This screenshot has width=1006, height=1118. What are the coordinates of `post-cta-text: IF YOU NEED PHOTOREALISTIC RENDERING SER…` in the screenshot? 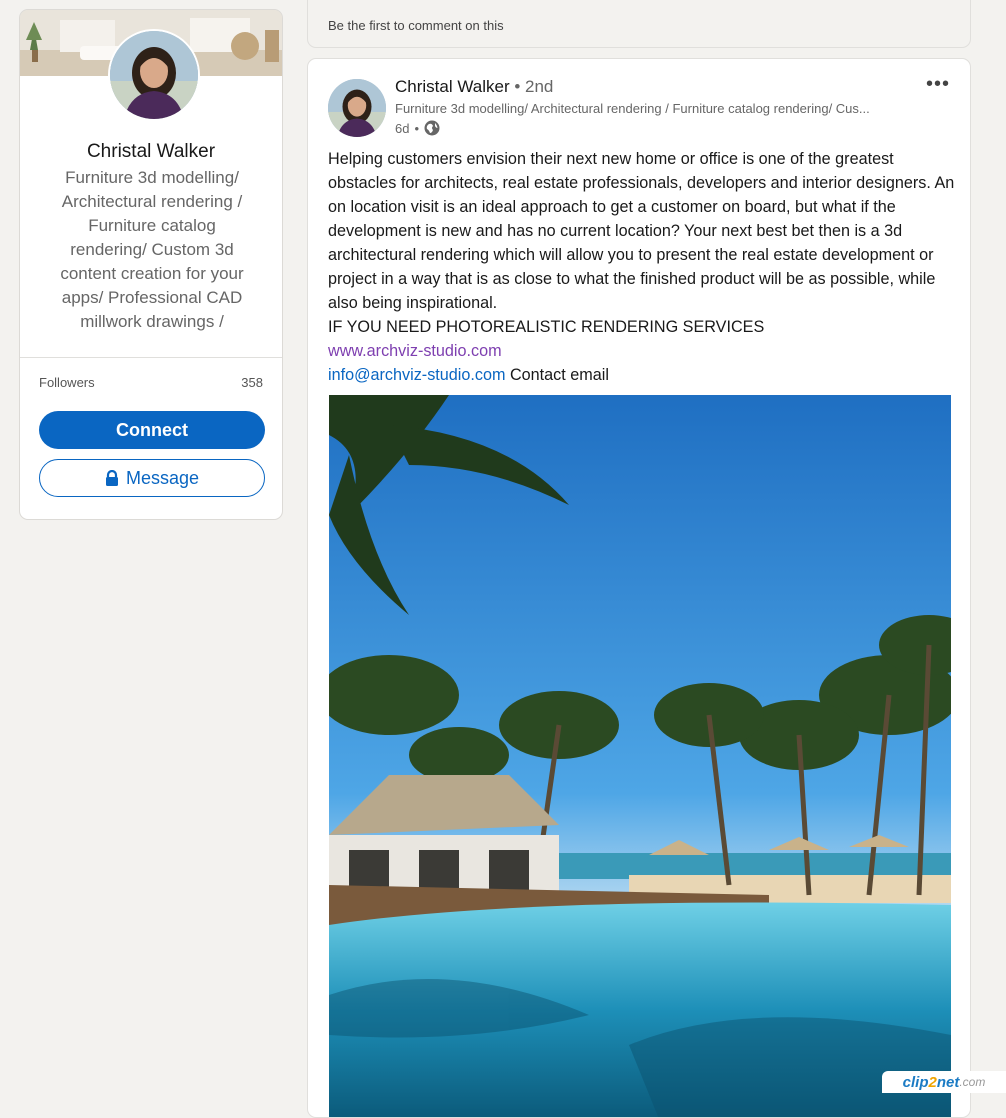 It's located at (546, 327).